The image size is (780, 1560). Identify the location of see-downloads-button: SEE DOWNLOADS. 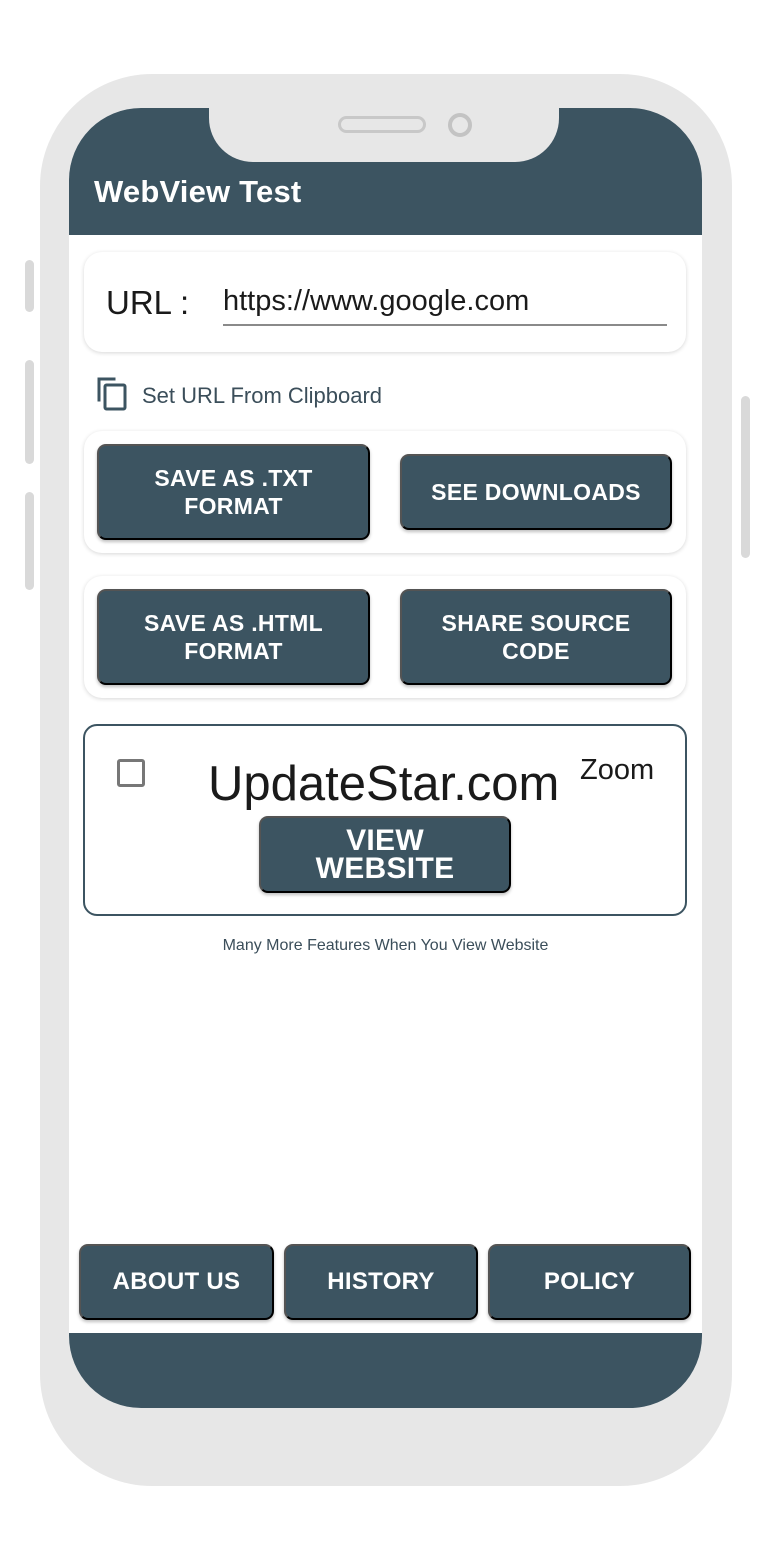
(536, 492).